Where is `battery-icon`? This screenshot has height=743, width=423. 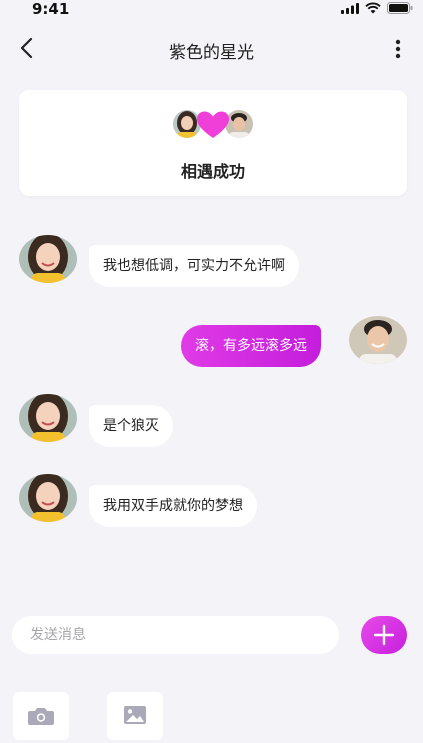
battery-icon is located at coordinates (400, 8).